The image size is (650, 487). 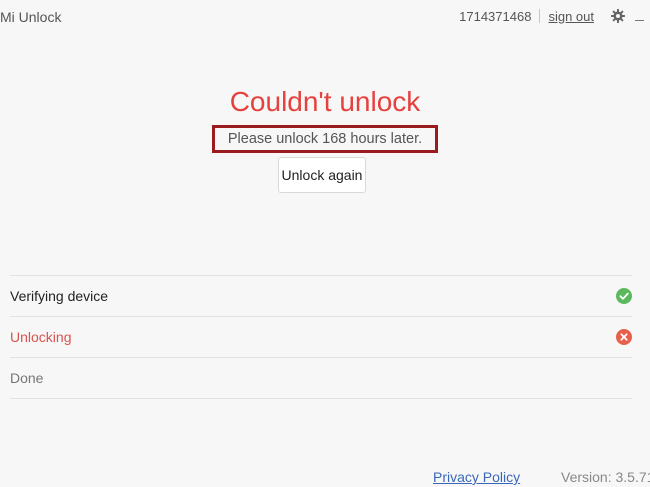 What do you see at coordinates (325, 101) in the screenshot?
I see `result-title: Couldn't unlock` at bounding box center [325, 101].